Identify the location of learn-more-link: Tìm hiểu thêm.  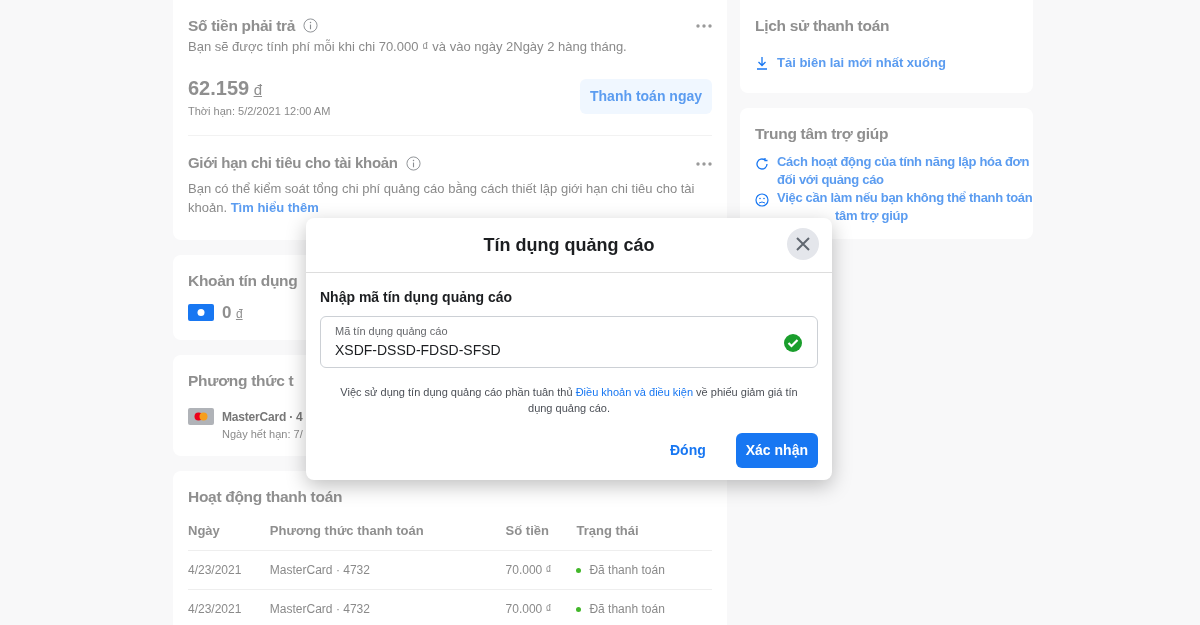
(274, 208).